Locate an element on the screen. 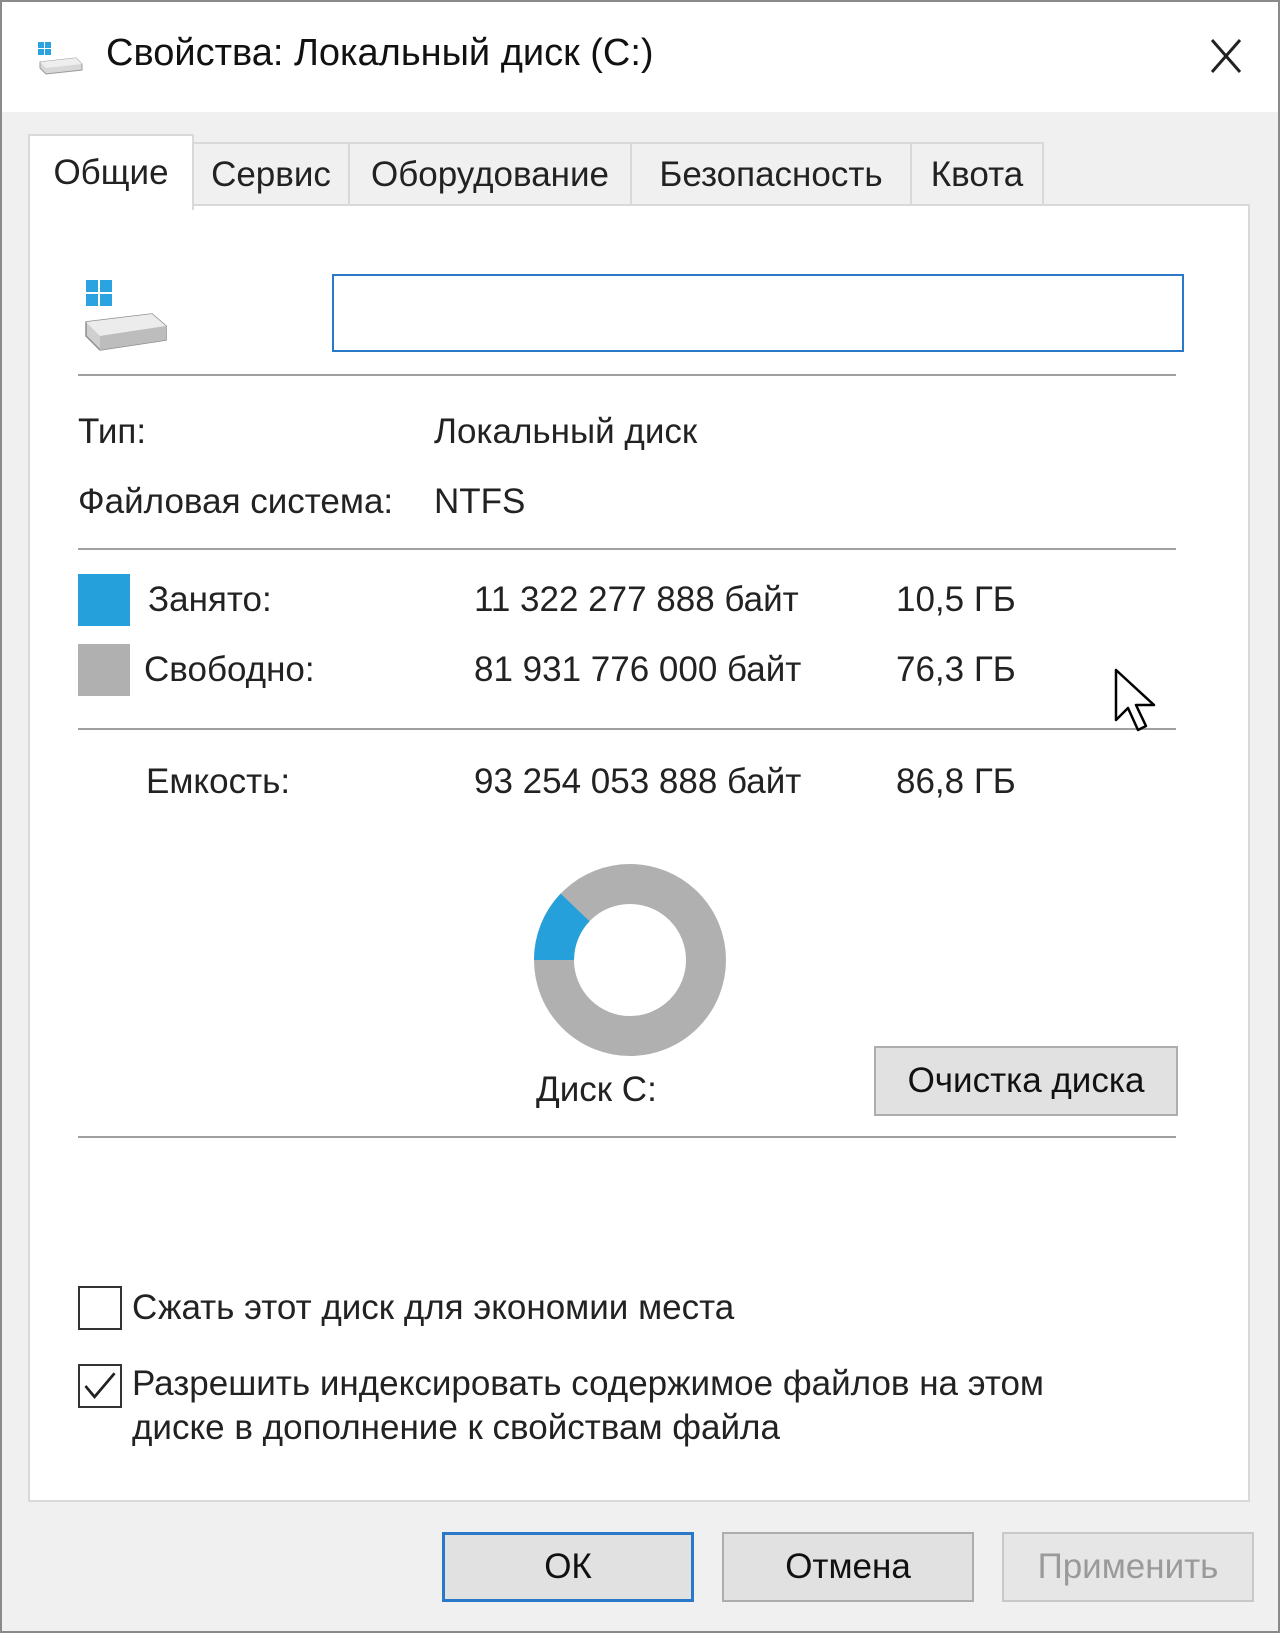  disk-cleanup-button: Очистка диска is located at coordinates (1026, 1081).